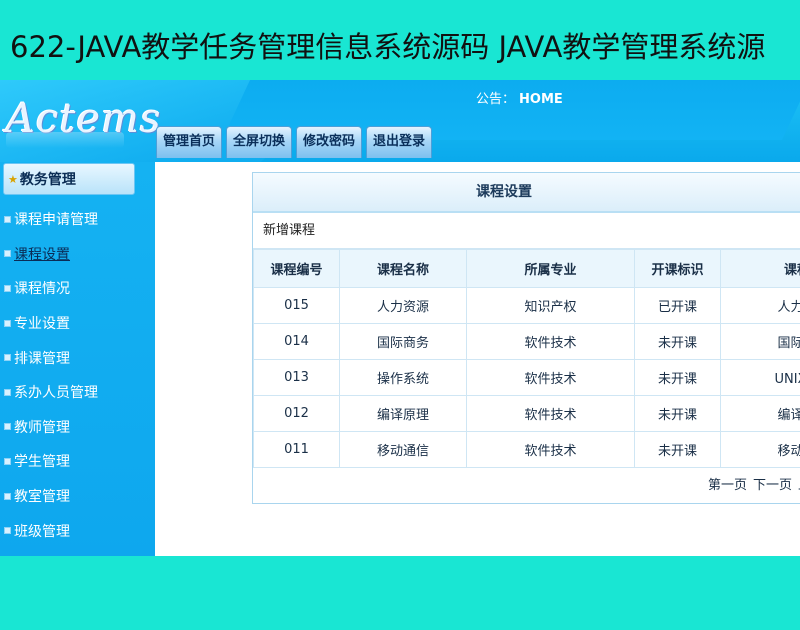 The height and width of the screenshot is (630, 800). I want to click on notice-label: 公告：, so click(496, 99).